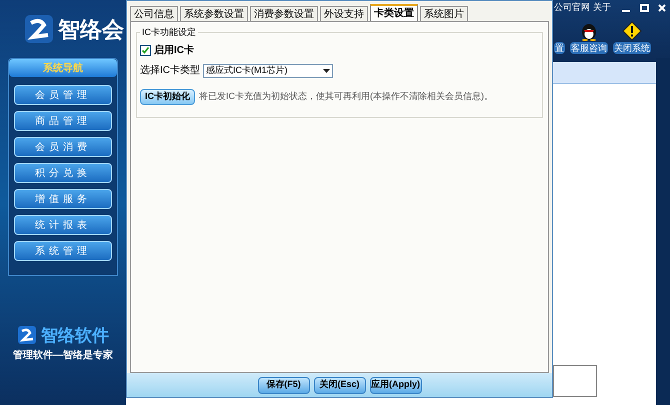  I want to click on ic-init-button: IC卡初始化, so click(167, 97).